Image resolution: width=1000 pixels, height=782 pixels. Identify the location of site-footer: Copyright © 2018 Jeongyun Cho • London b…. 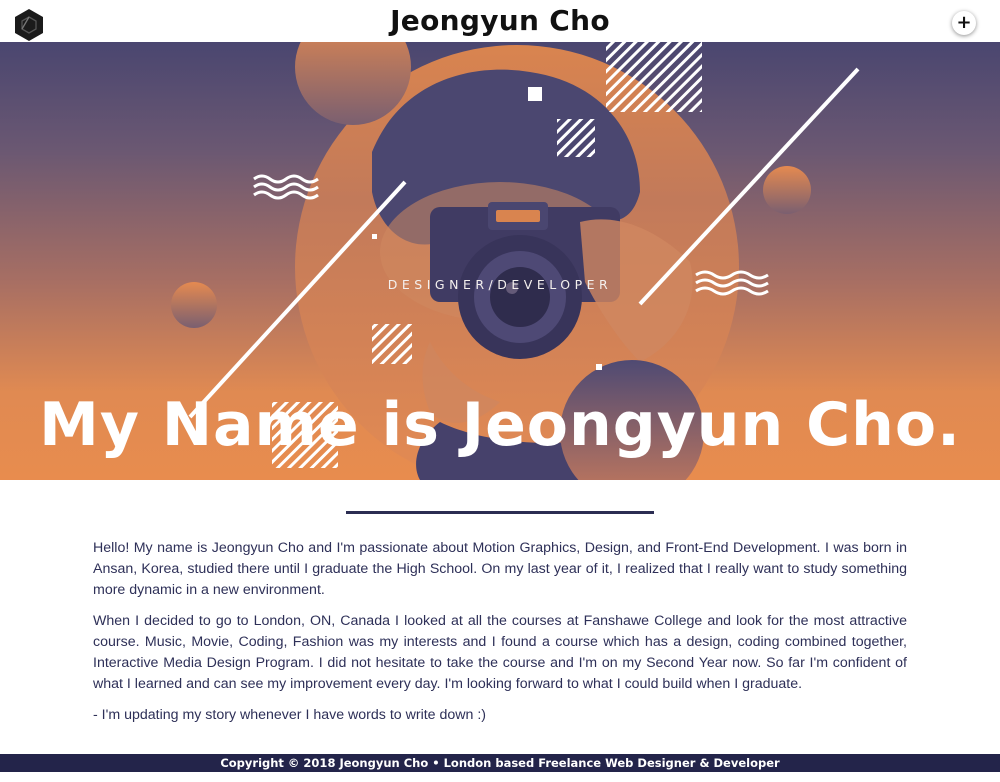
(500, 763).